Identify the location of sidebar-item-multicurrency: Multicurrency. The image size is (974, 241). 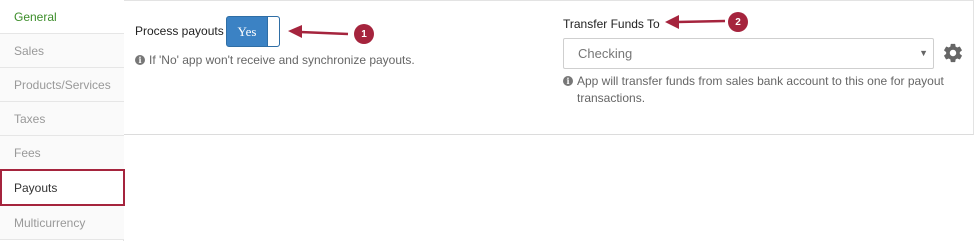
(62, 223).